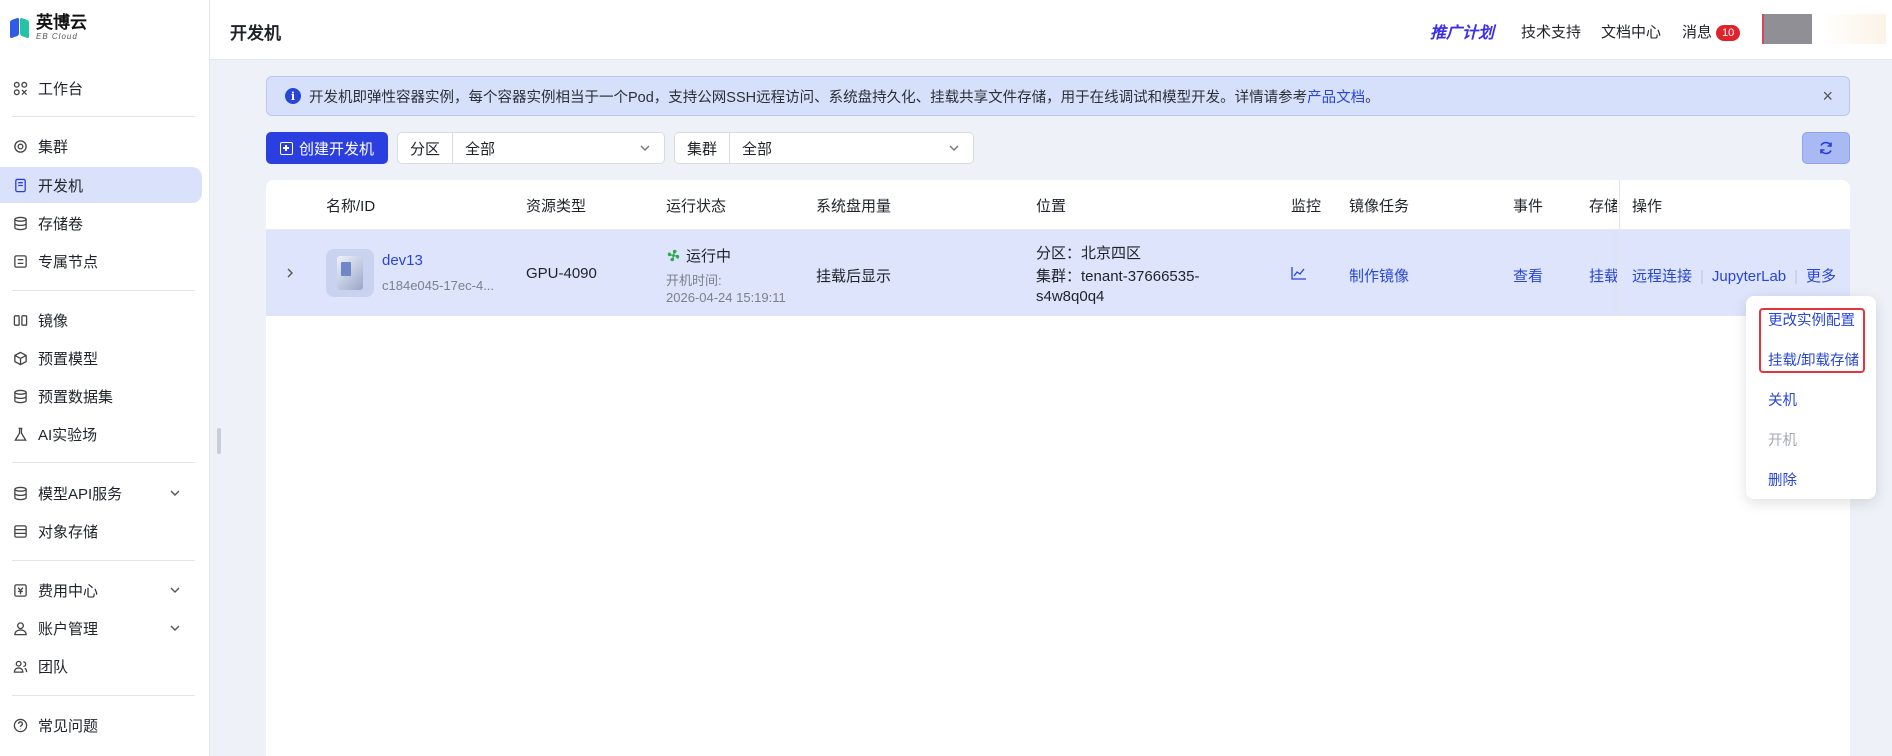 The image size is (1892, 756). Describe the element at coordinates (101, 320) in the screenshot. I see `sidebar-item-image: 镜像` at that location.